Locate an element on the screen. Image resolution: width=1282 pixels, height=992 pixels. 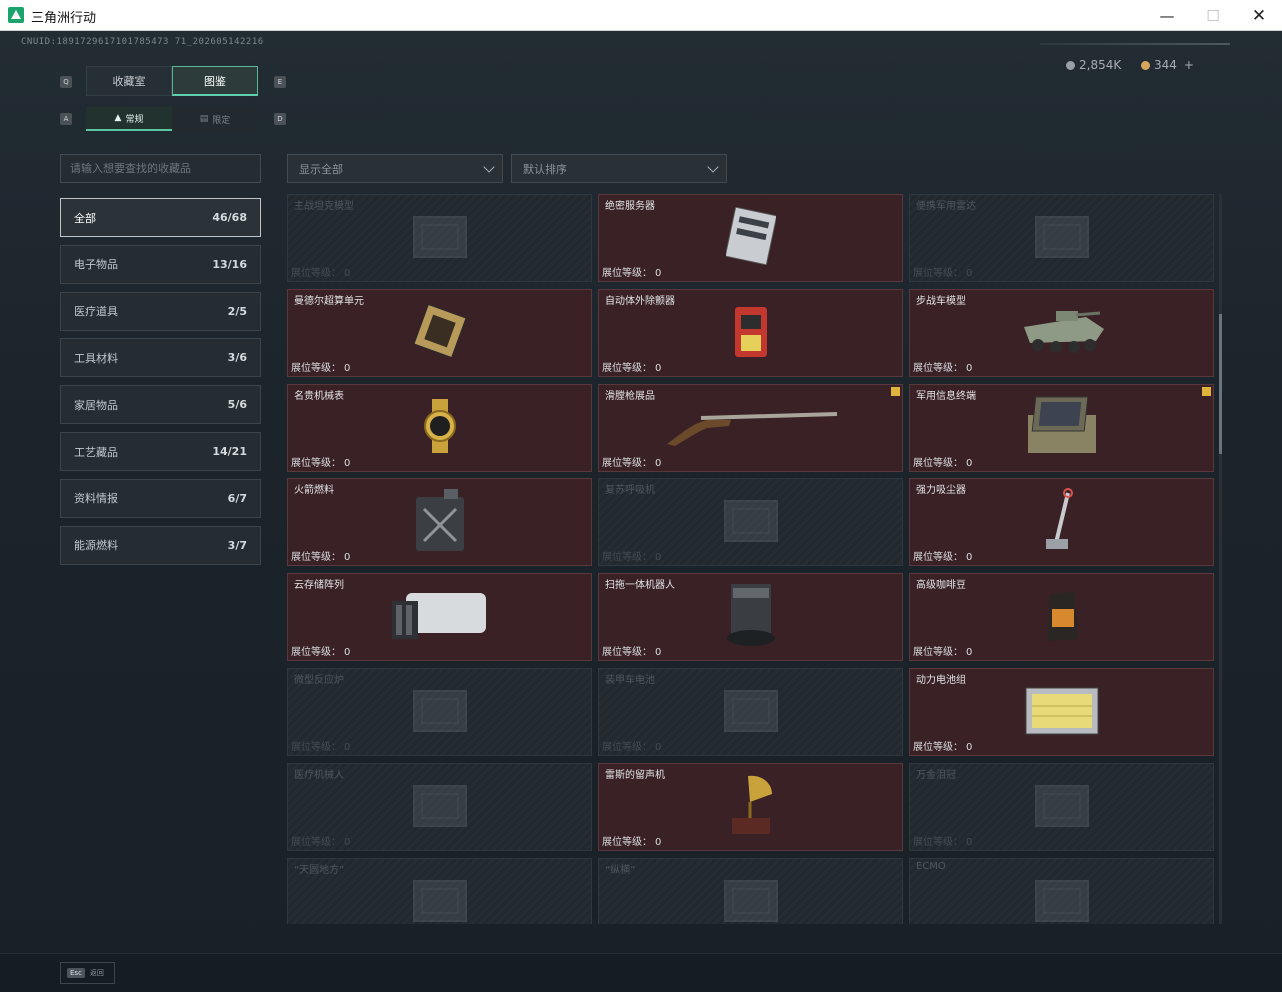
category-item: 工具材料 3/6 is located at coordinates (160, 358).